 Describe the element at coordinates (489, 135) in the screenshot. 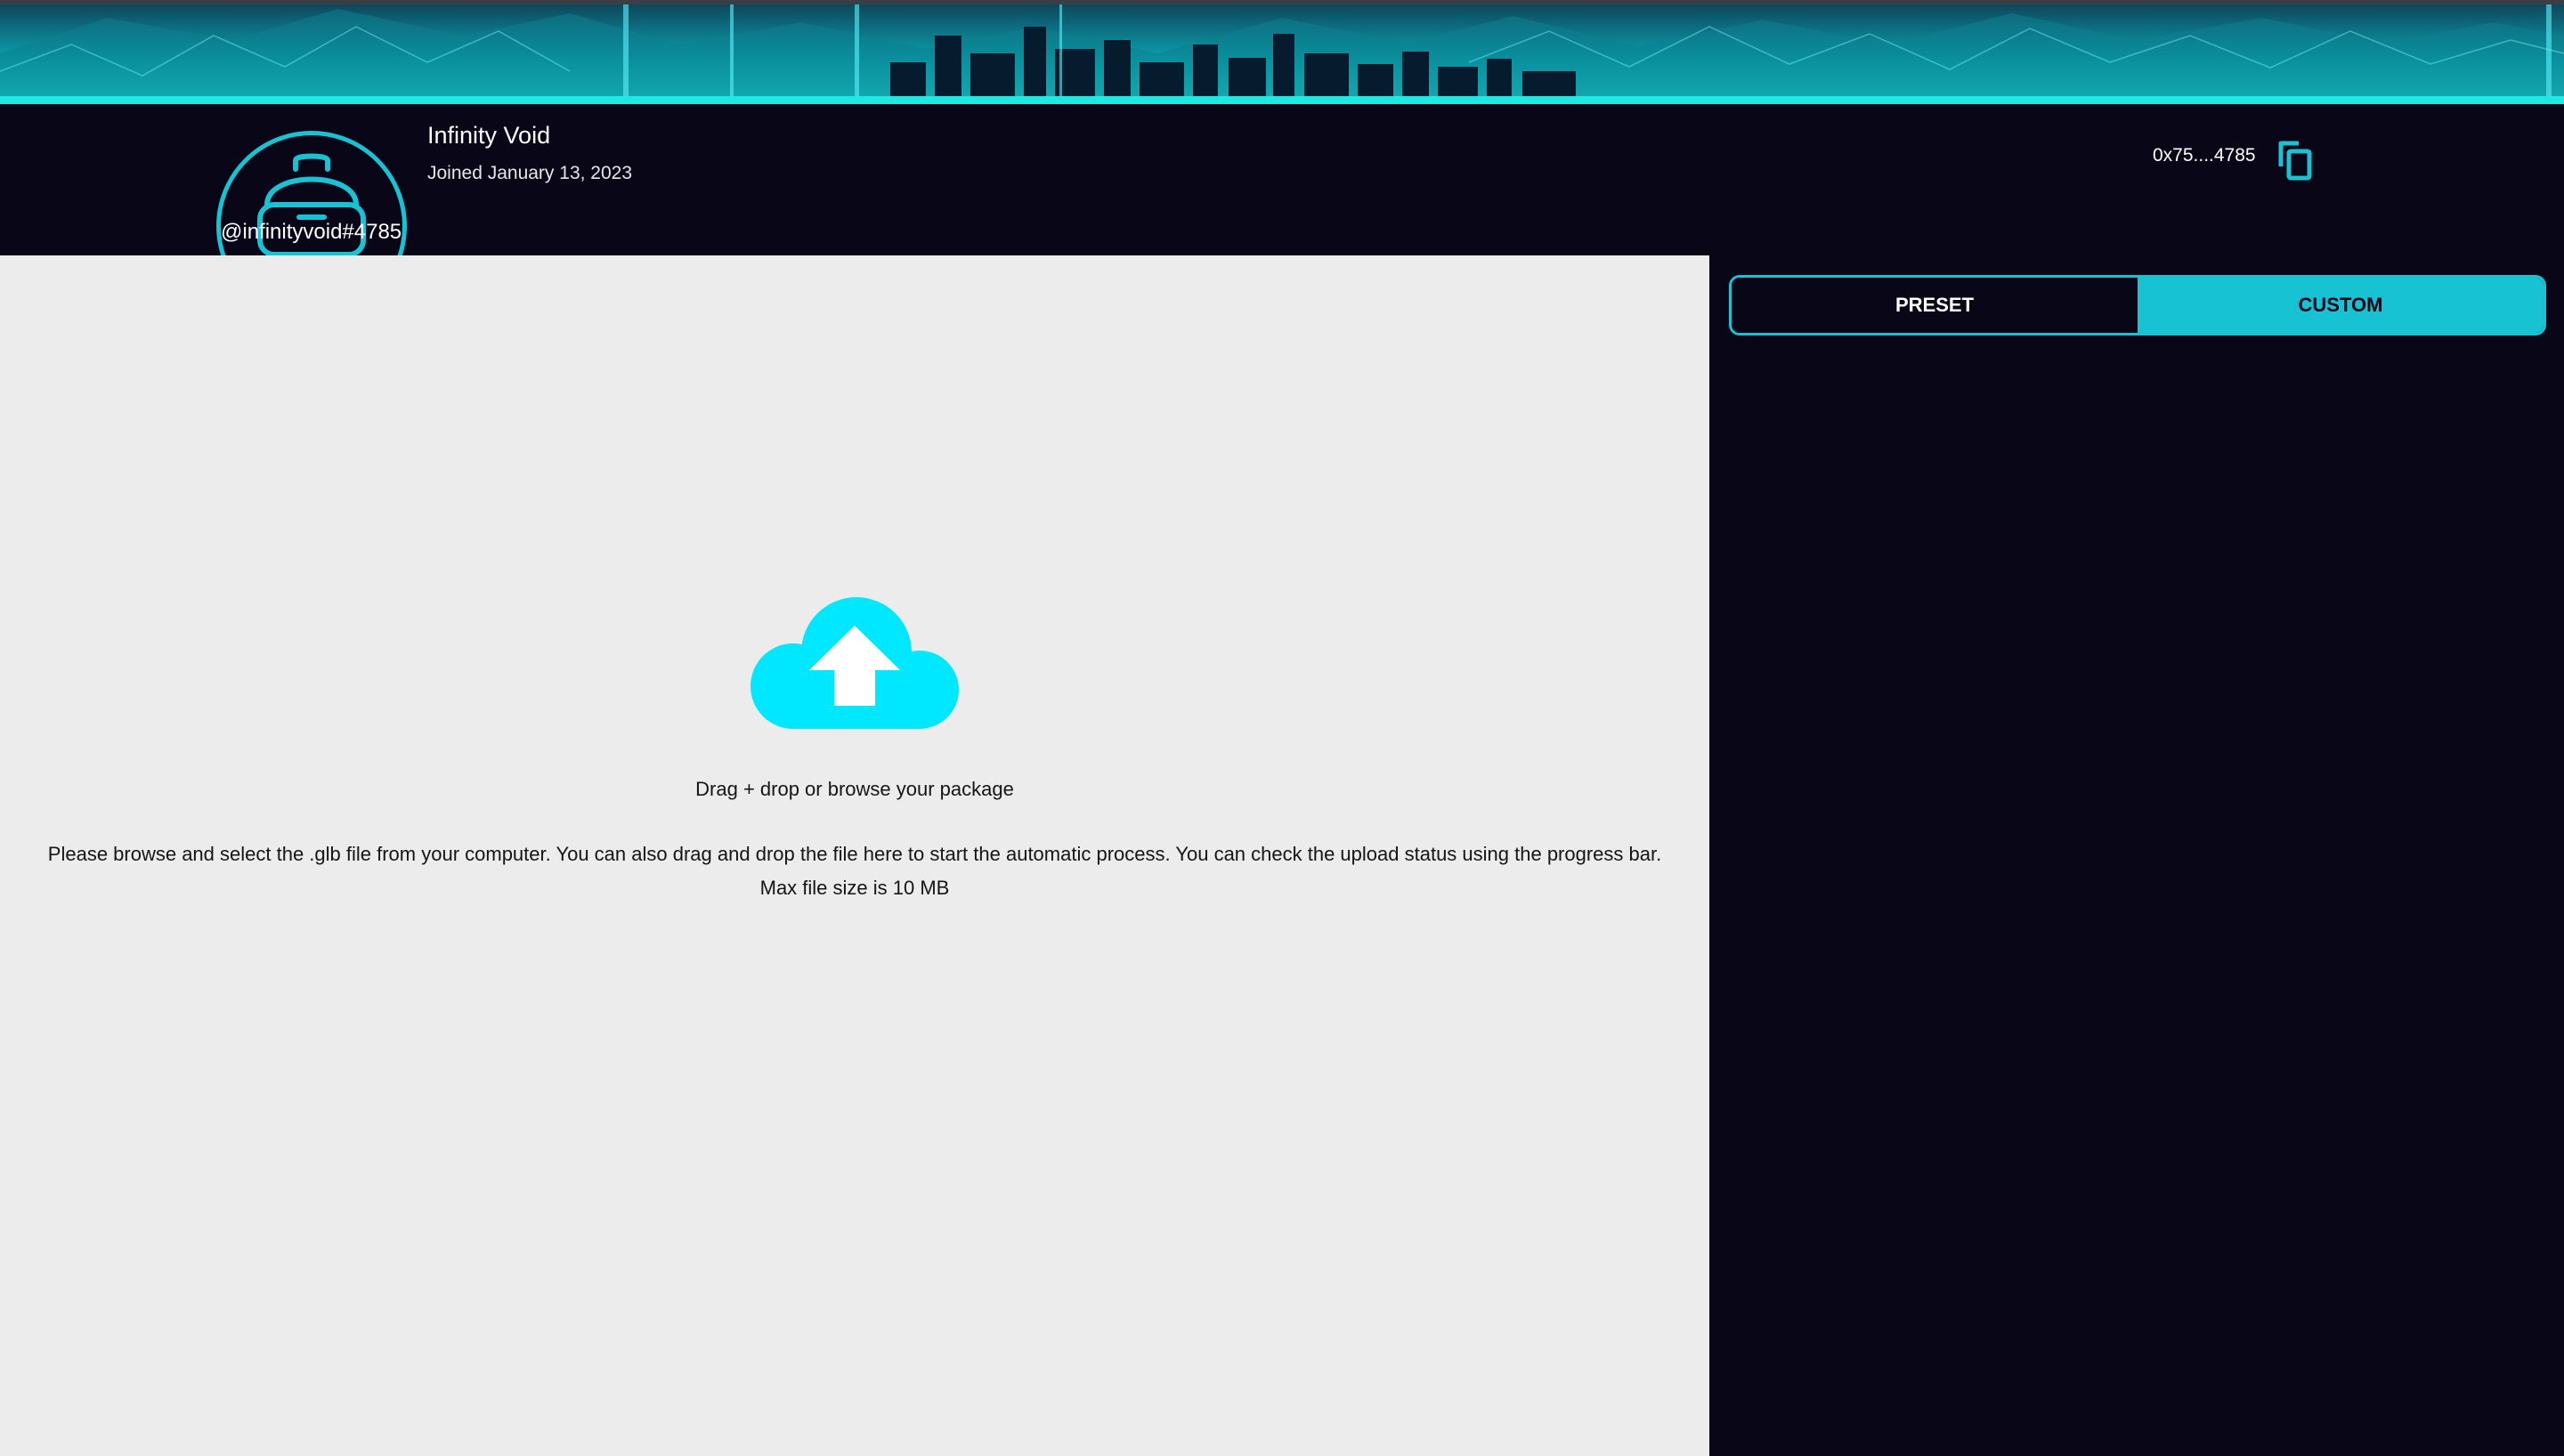

I see `profile-name: Infinity Void` at that location.